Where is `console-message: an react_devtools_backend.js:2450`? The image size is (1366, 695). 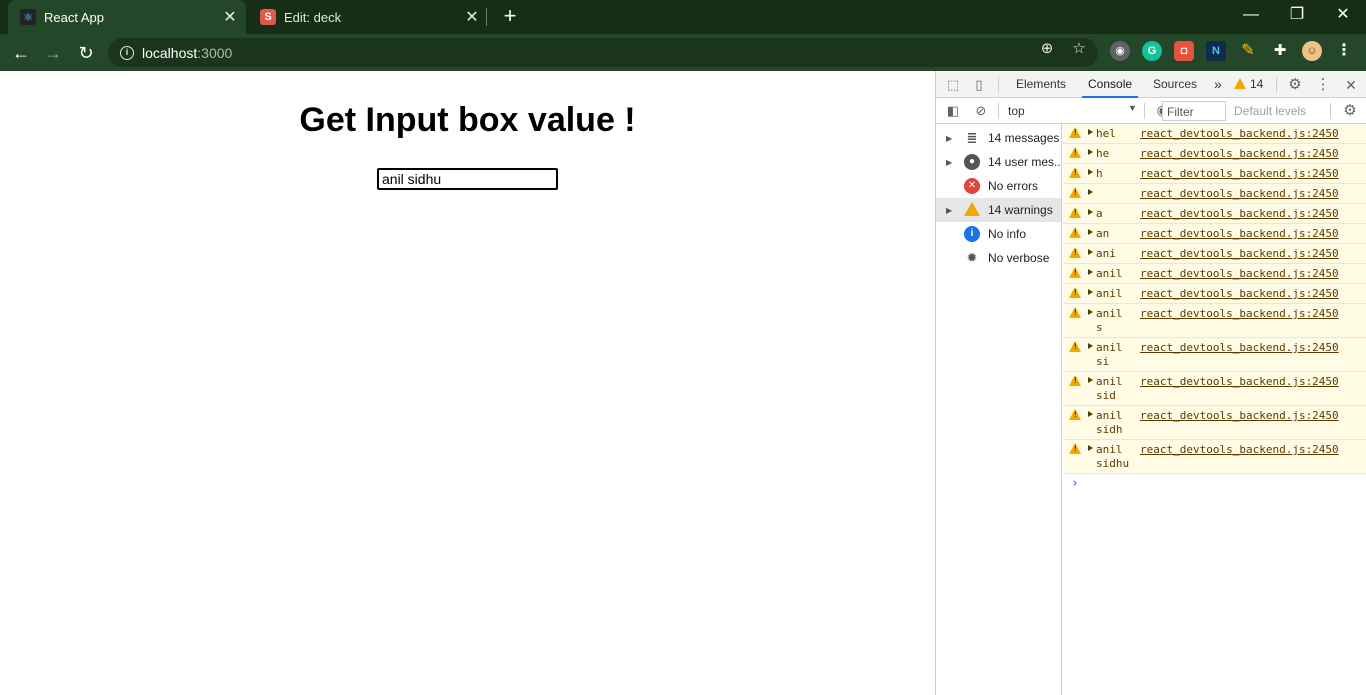
console-message: an react_devtools_backend.js:2450 is located at coordinates (1214, 234).